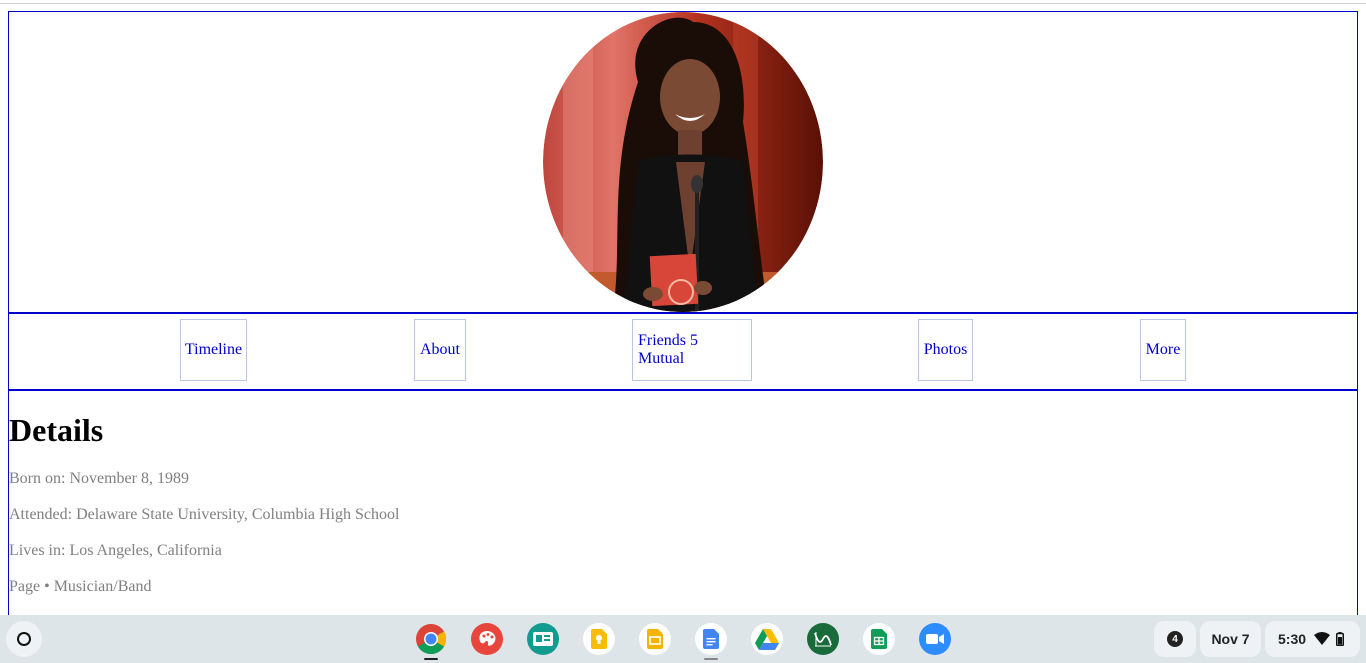 This screenshot has height=663, width=1366. Describe the element at coordinates (213, 350) in the screenshot. I see `tab-timeline: Timeline` at that location.